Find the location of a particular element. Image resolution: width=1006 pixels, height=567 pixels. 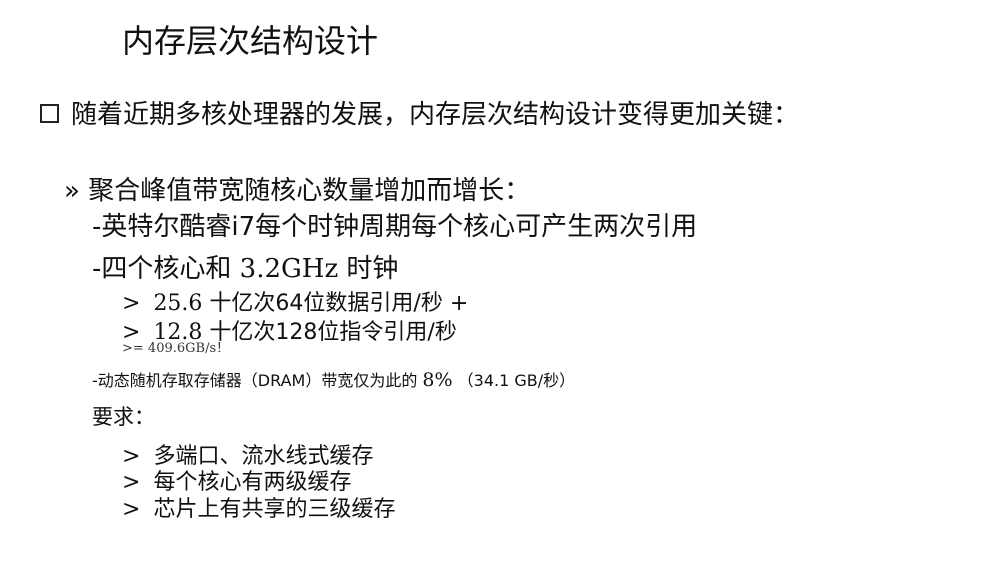

intel-line: -英特尔酷睿i7每个时钟周期每个核心可产生两次引用 is located at coordinates (395, 227).